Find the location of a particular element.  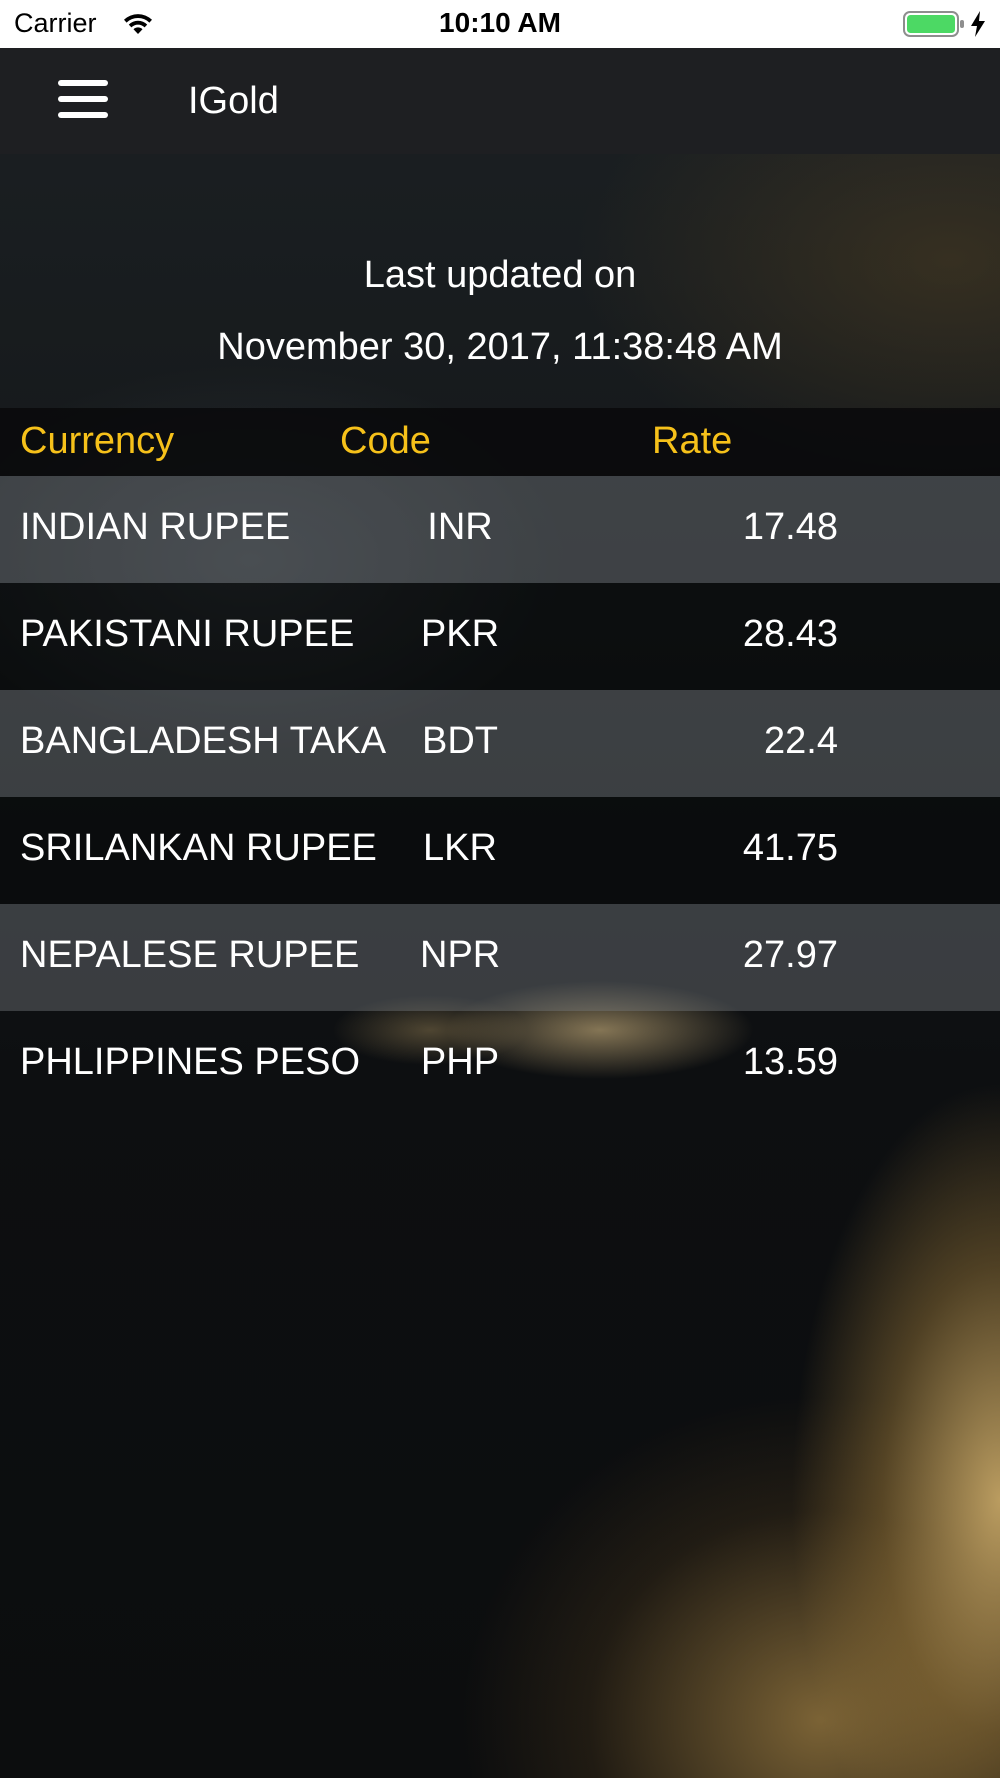

status-time: 10:10 AM is located at coordinates (500, 22).